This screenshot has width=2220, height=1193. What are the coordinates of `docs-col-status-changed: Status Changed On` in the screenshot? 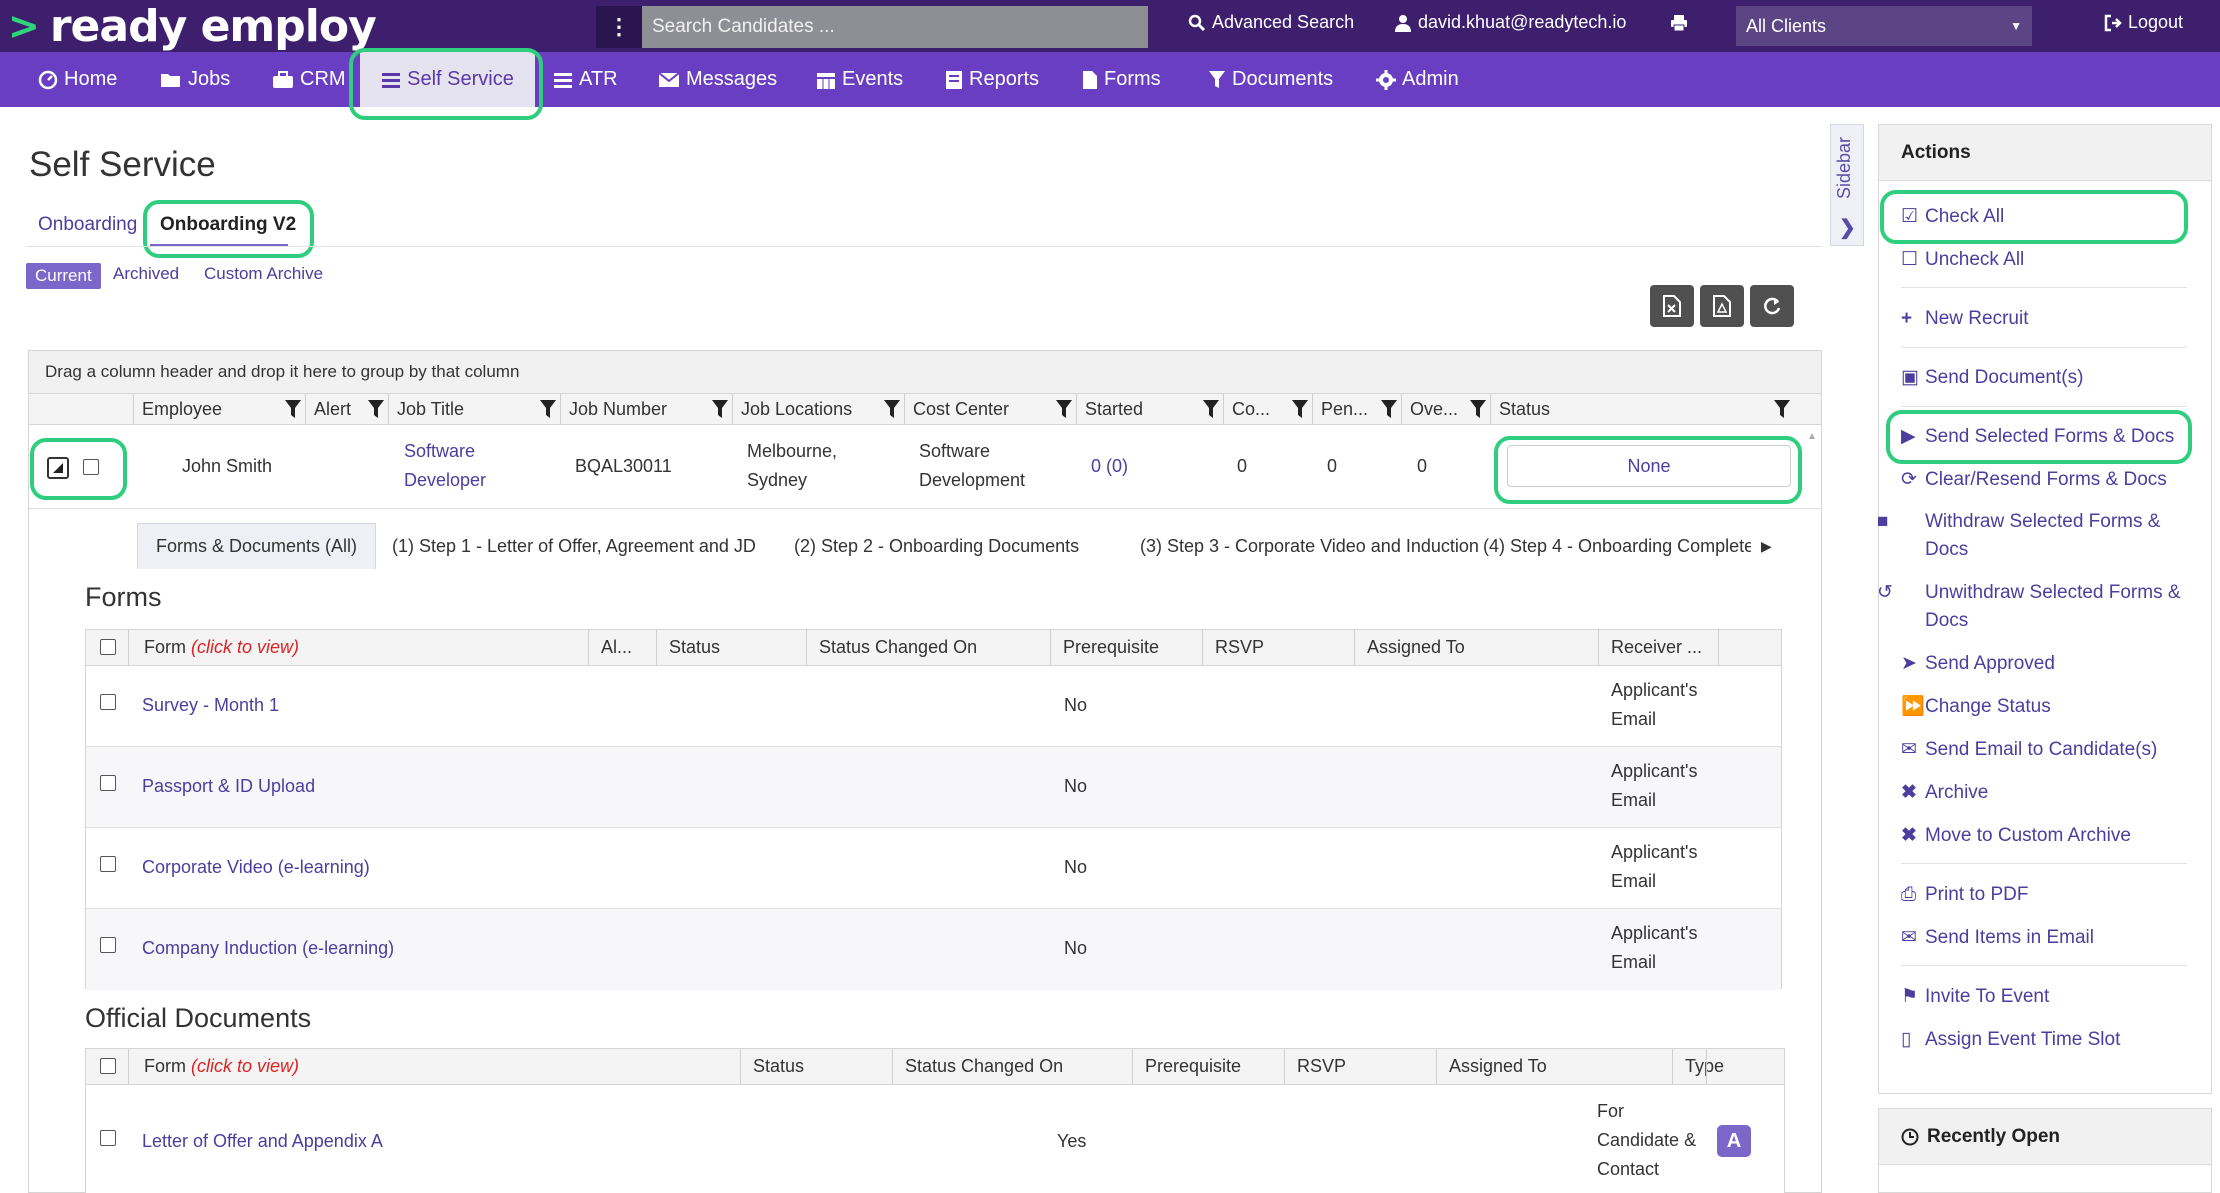 It's located at (1012, 1066).